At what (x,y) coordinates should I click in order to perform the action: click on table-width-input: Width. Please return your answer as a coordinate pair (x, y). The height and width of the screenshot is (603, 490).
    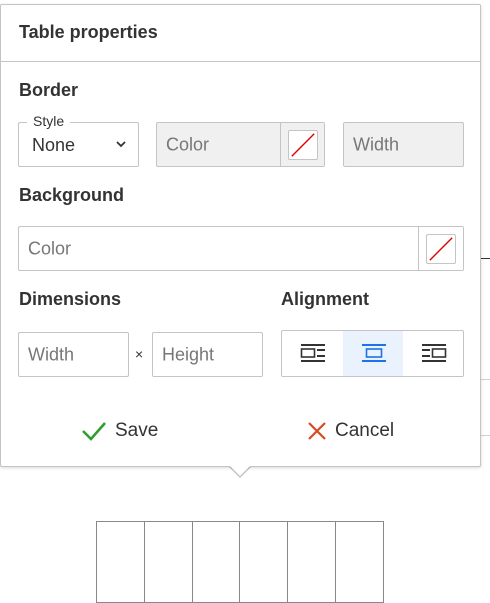
    Looking at the image, I should click on (73, 354).